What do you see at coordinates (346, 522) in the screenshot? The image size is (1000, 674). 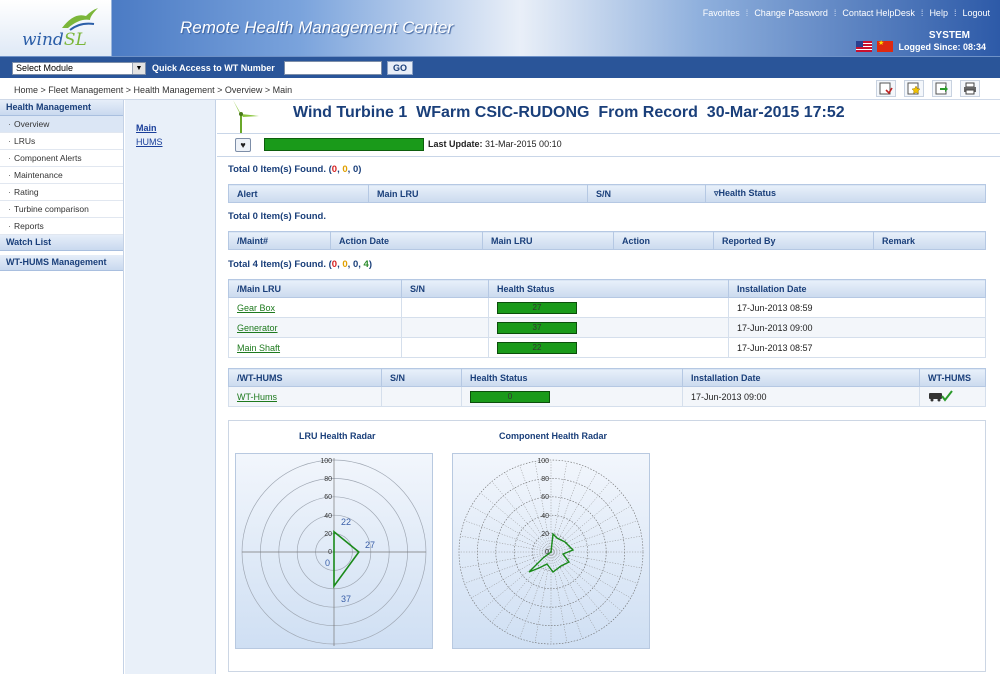 I see `radar-value-label: 22` at bounding box center [346, 522].